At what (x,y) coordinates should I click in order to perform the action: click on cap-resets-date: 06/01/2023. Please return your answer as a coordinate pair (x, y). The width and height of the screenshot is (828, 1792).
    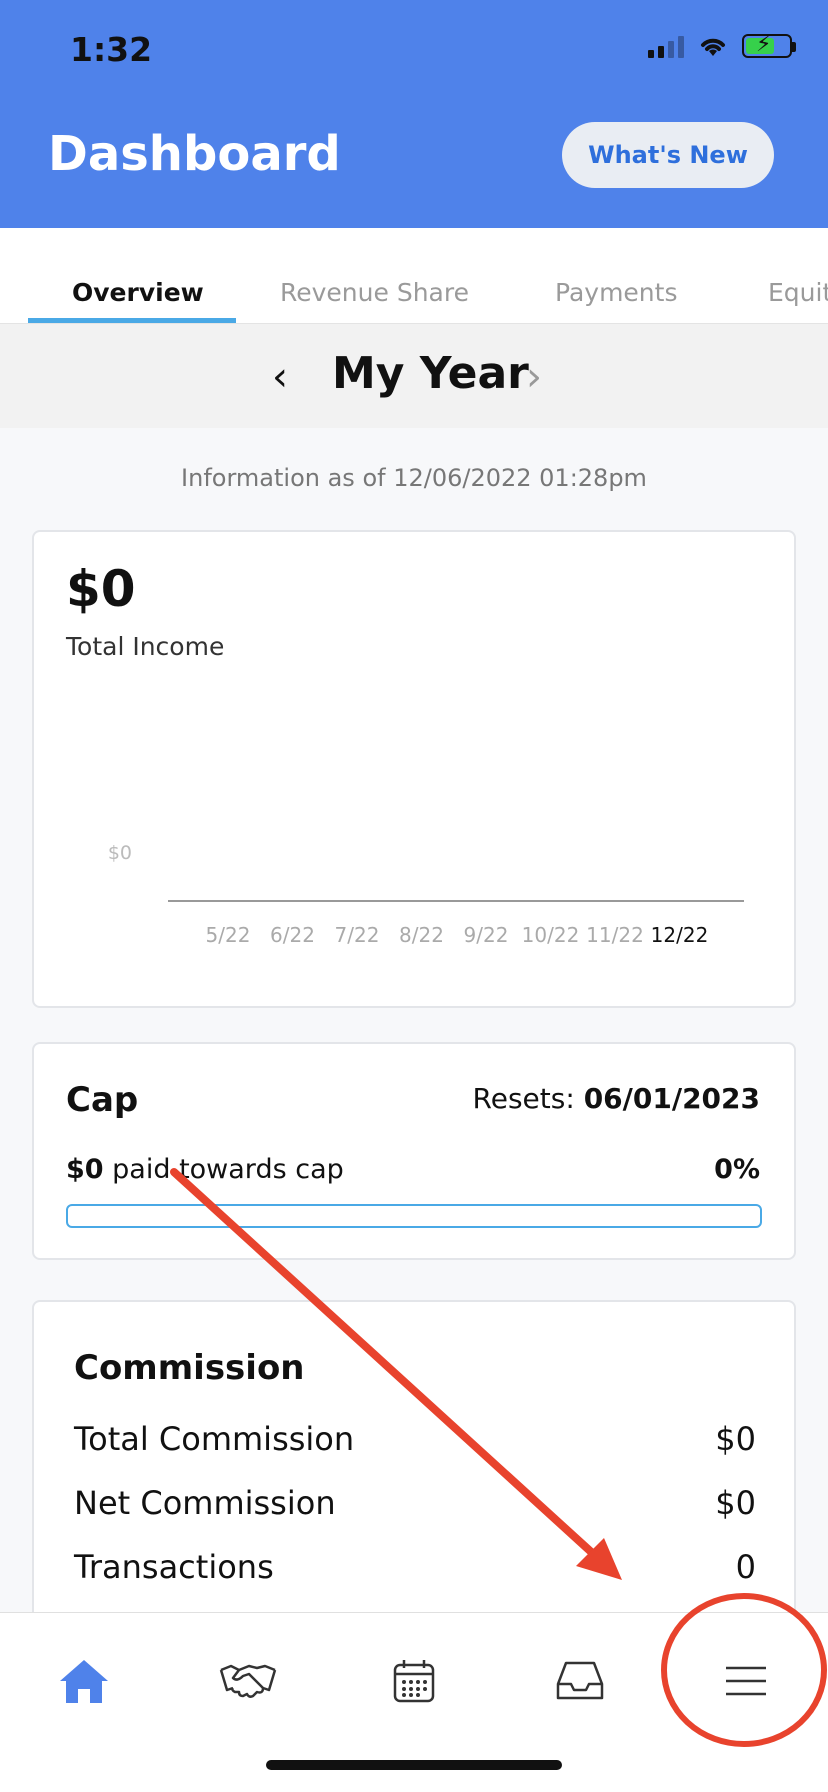
    Looking at the image, I should click on (671, 1098).